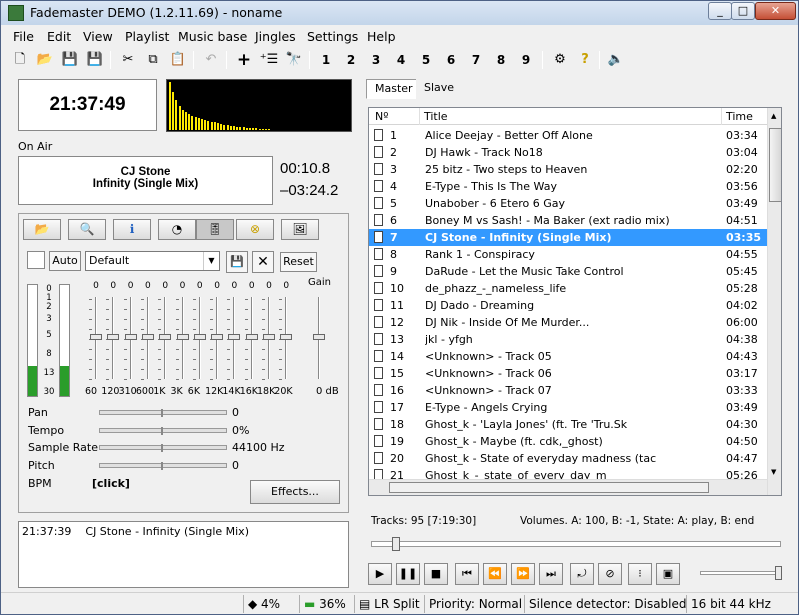 The image size is (799, 615). What do you see at coordinates (741, 573) in the screenshot?
I see `volume-slider` at bounding box center [741, 573].